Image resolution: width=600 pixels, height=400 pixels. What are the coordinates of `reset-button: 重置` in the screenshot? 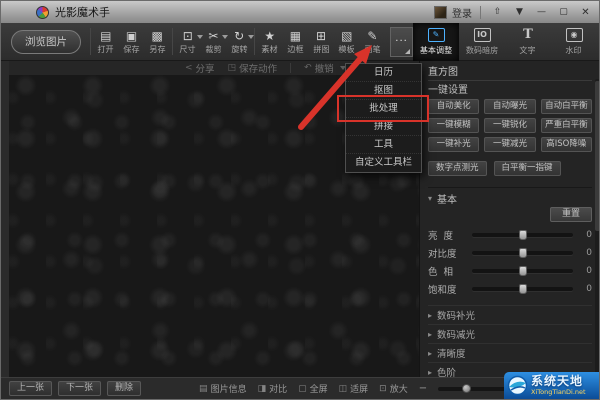 It's located at (571, 214).